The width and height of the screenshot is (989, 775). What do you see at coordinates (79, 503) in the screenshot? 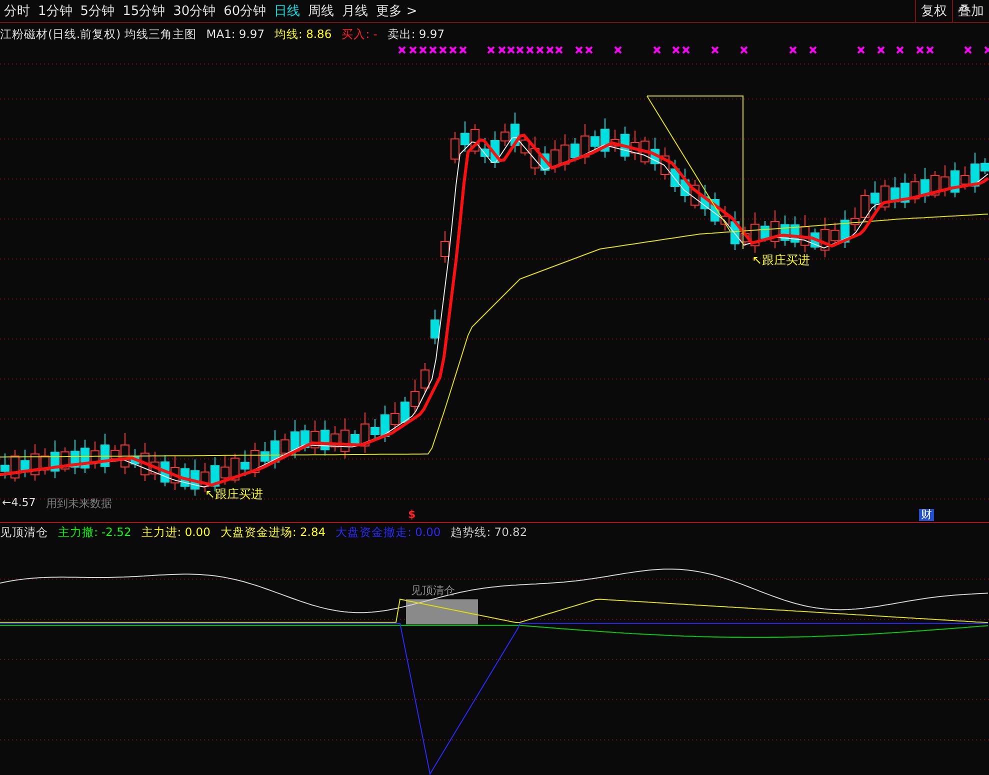
I see `notice-text: 用到未来数据` at bounding box center [79, 503].